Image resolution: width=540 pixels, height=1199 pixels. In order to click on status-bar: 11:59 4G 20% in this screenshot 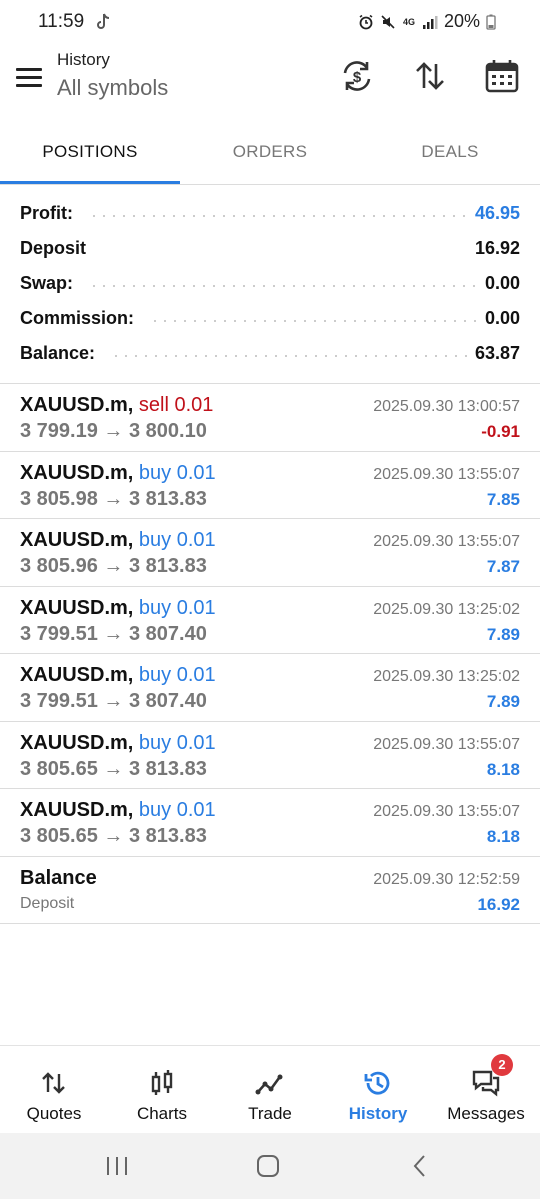, I will do `click(270, 22)`.